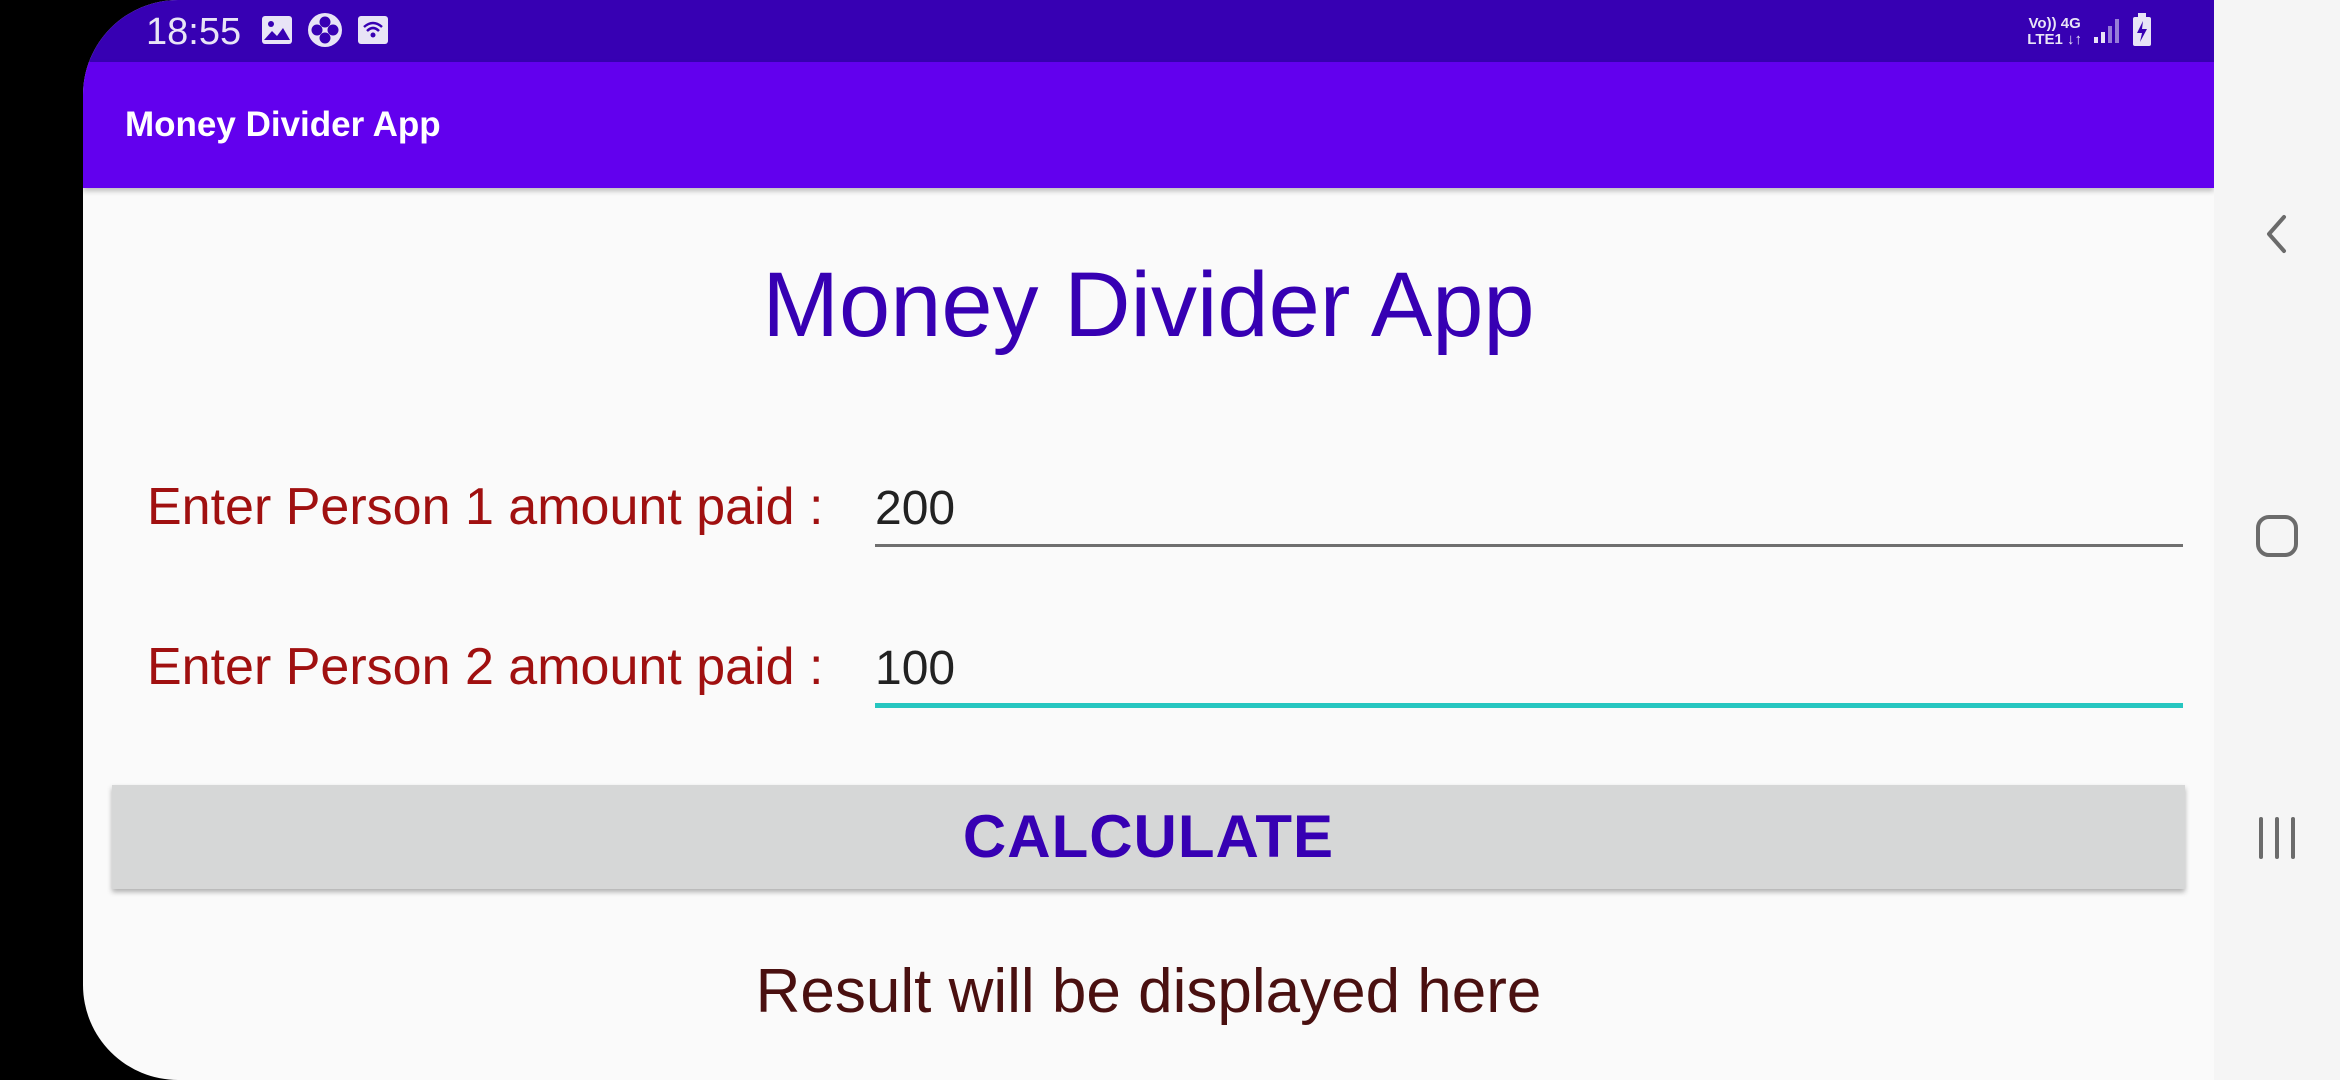  I want to click on person1-input-underline, so click(1529, 545).